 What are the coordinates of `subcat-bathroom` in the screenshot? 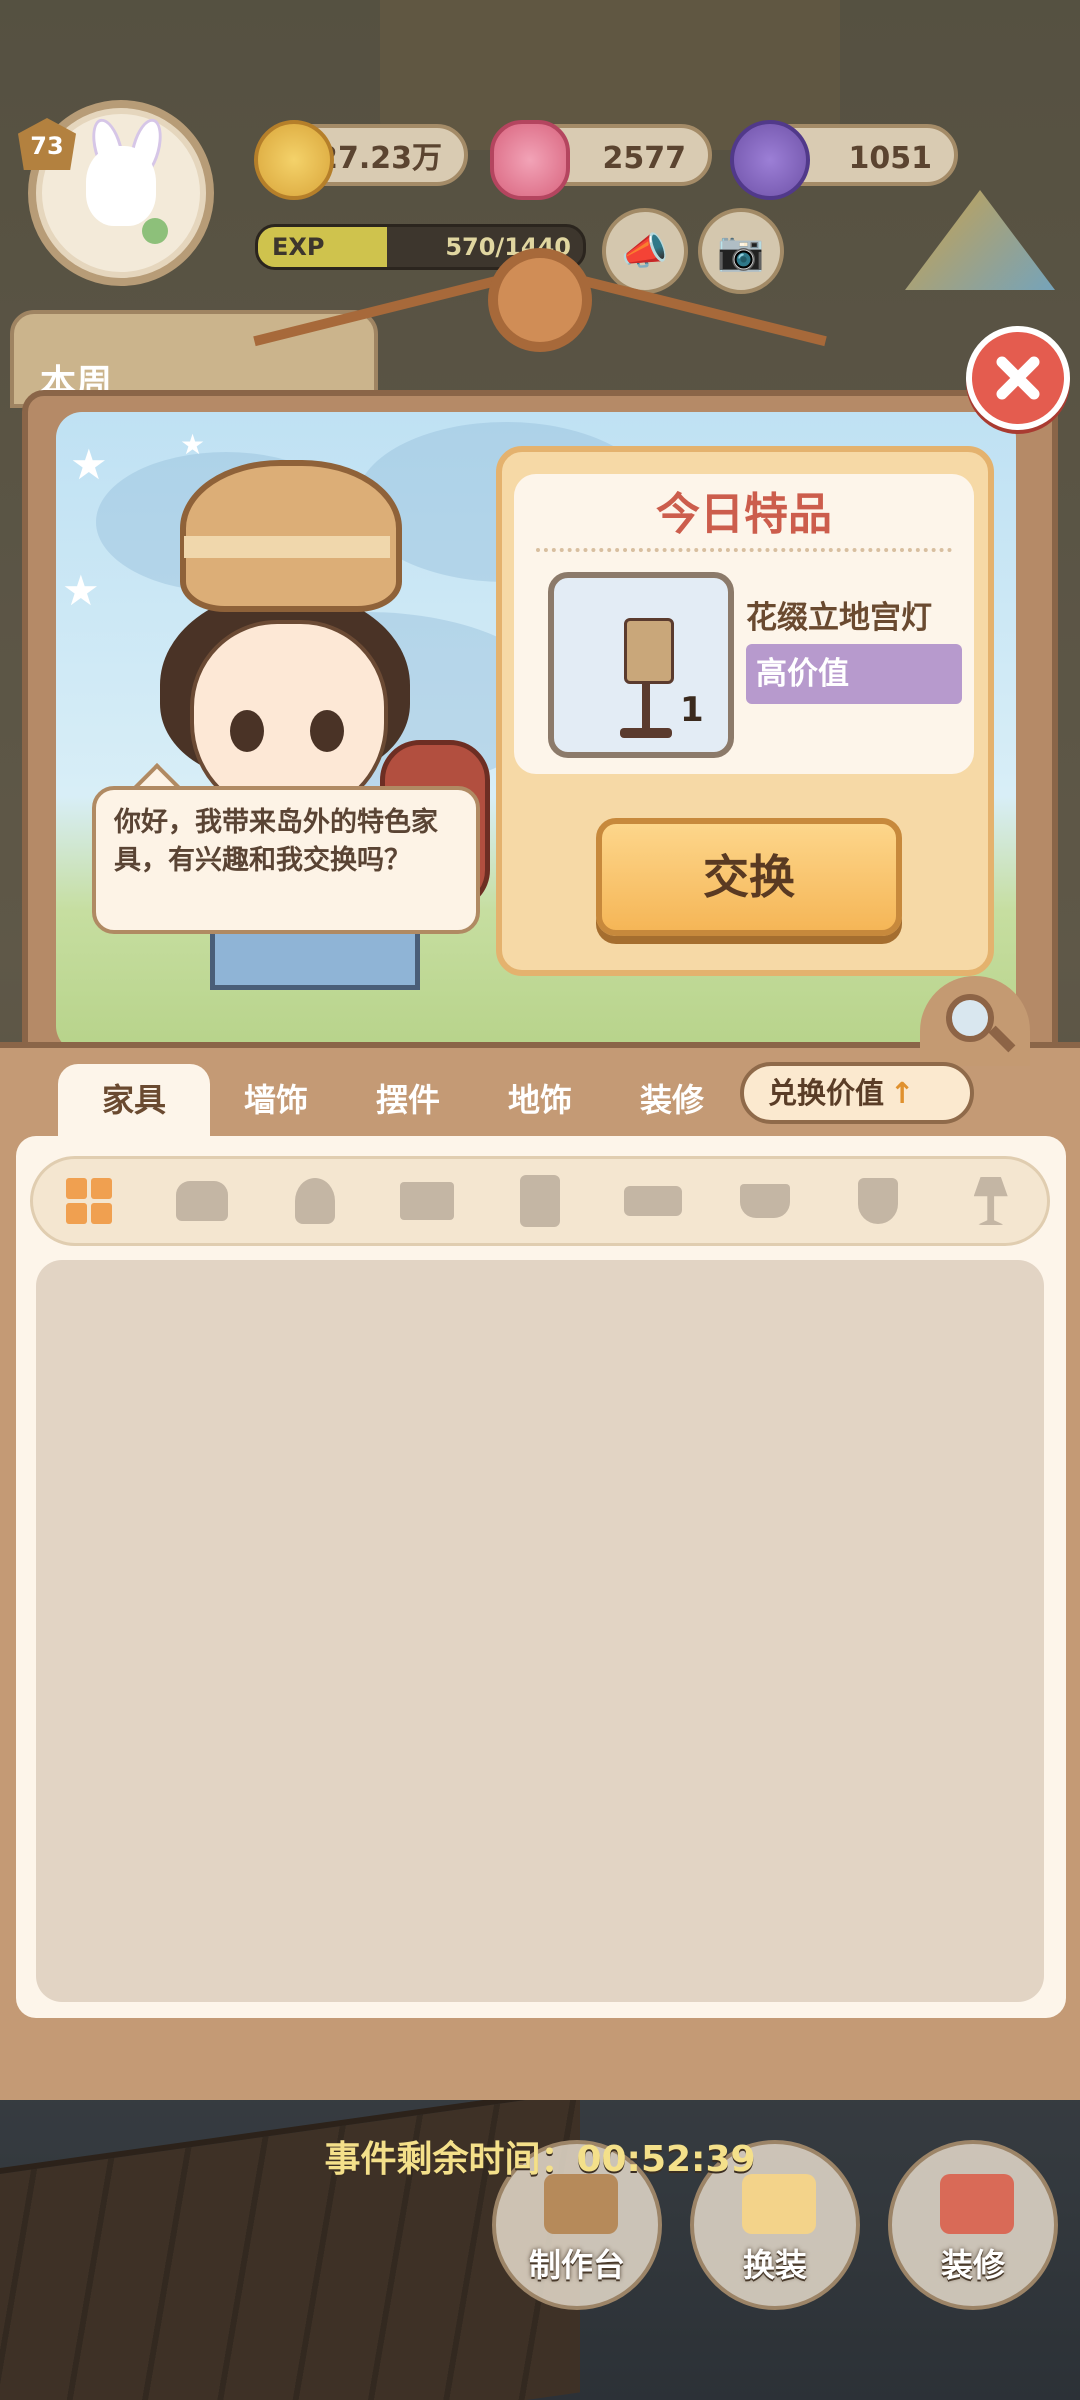 It's located at (878, 1201).